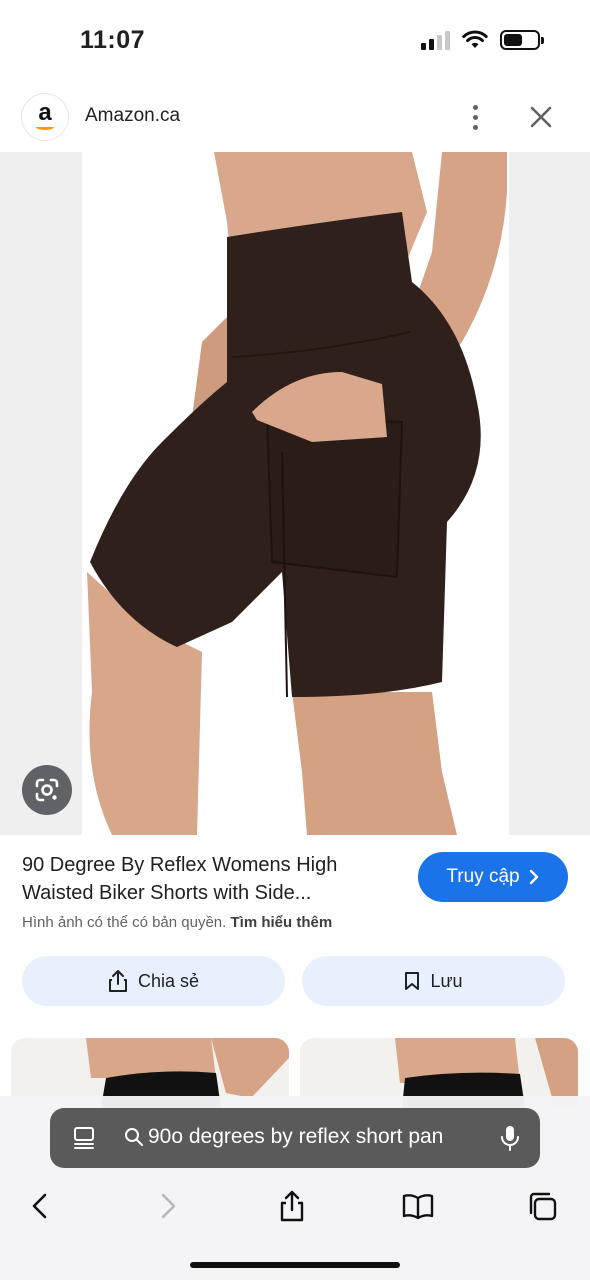  Describe the element at coordinates (483, 876) in the screenshot. I see `visit-button-label: Truy cập` at that location.